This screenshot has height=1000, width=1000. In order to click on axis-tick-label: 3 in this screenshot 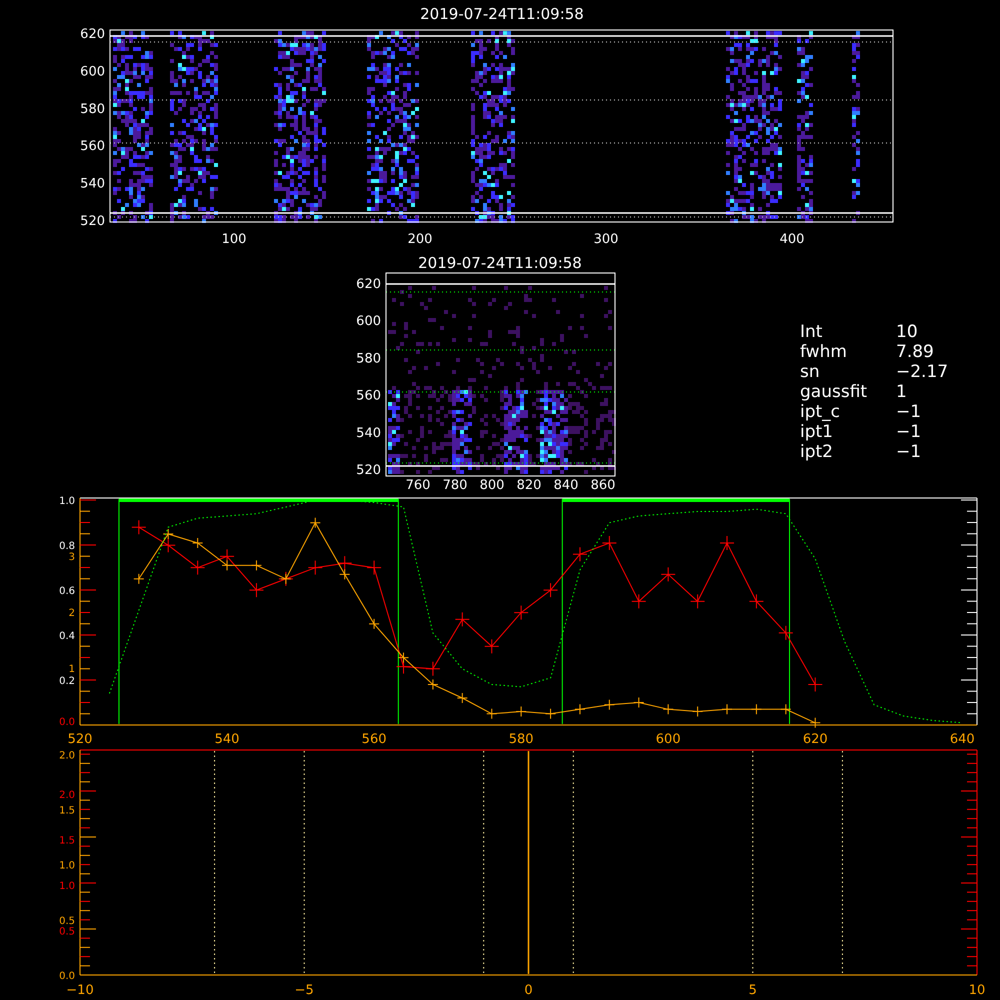, I will do `click(71, 557)`.